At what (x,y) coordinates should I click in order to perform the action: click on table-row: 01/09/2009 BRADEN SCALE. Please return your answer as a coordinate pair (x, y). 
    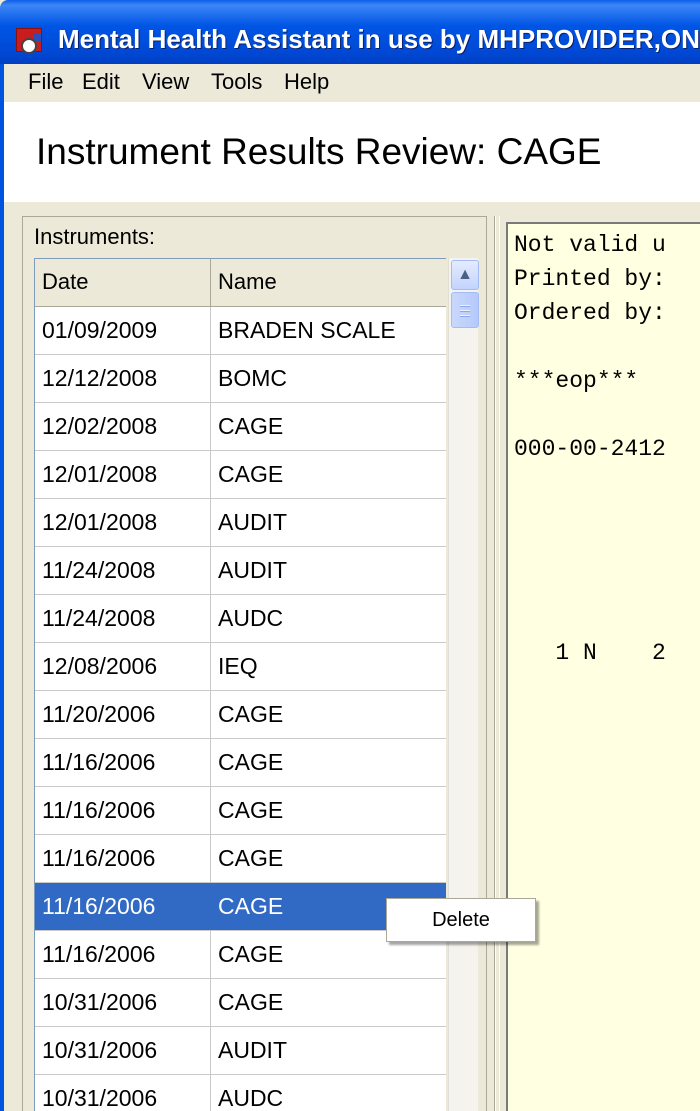
    Looking at the image, I should click on (240, 331).